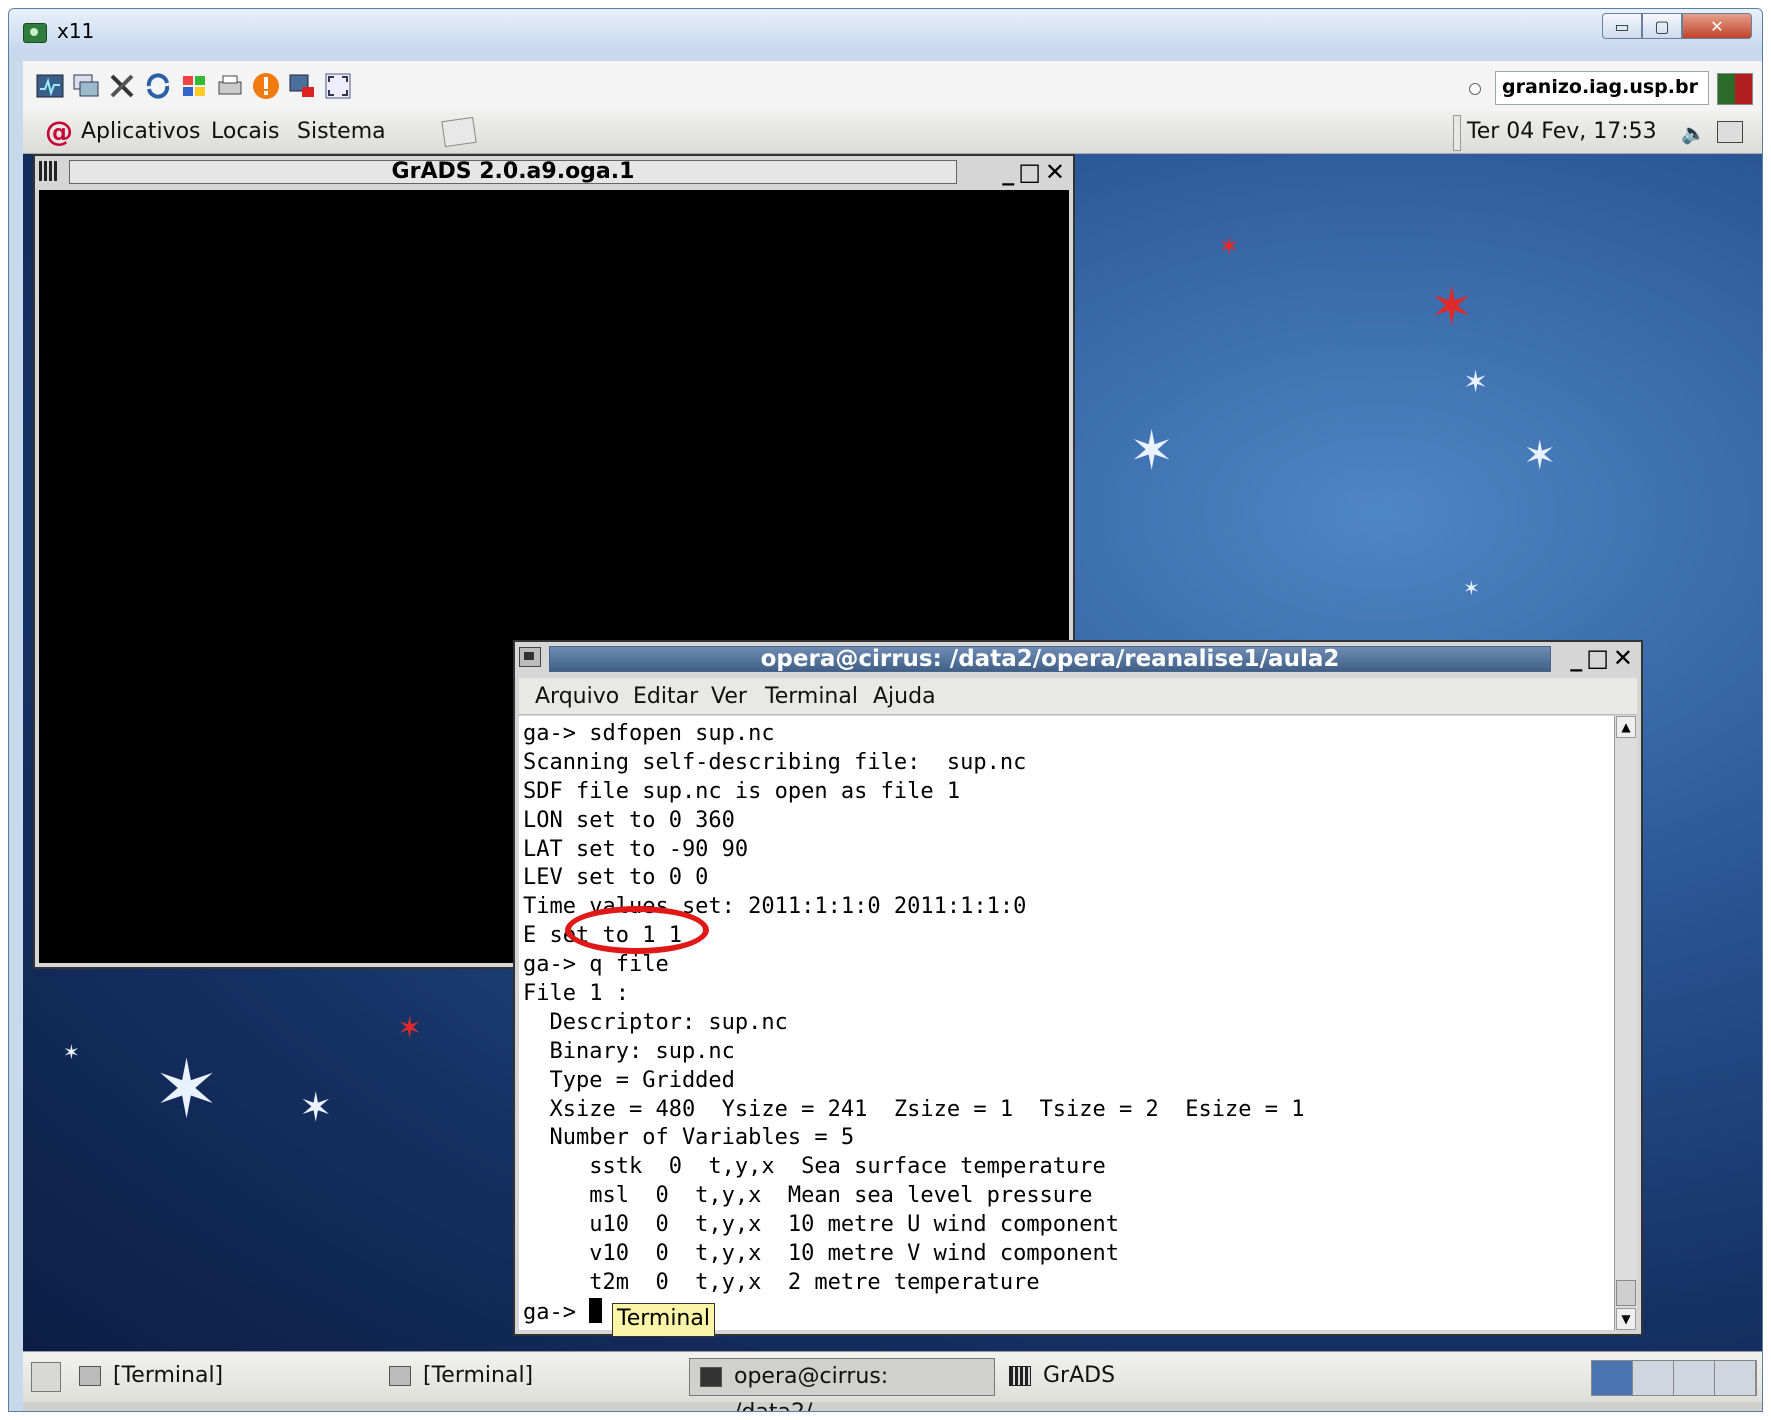 The height and width of the screenshot is (1420, 1771). I want to click on grads-window-title: GrADS 2.0.a9.oga.1, so click(513, 172).